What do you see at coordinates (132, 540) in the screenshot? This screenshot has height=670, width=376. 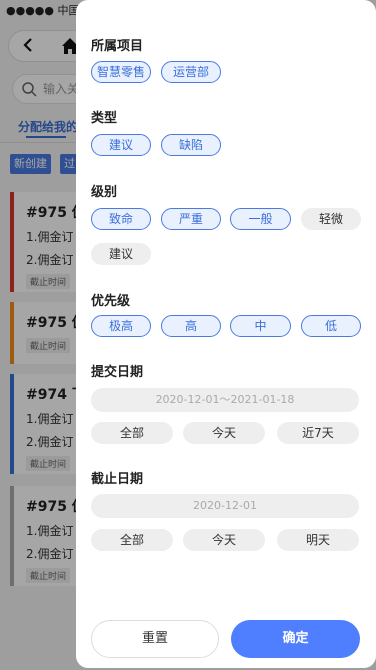 I see `deadline-all-button: 全部` at bounding box center [132, 540].